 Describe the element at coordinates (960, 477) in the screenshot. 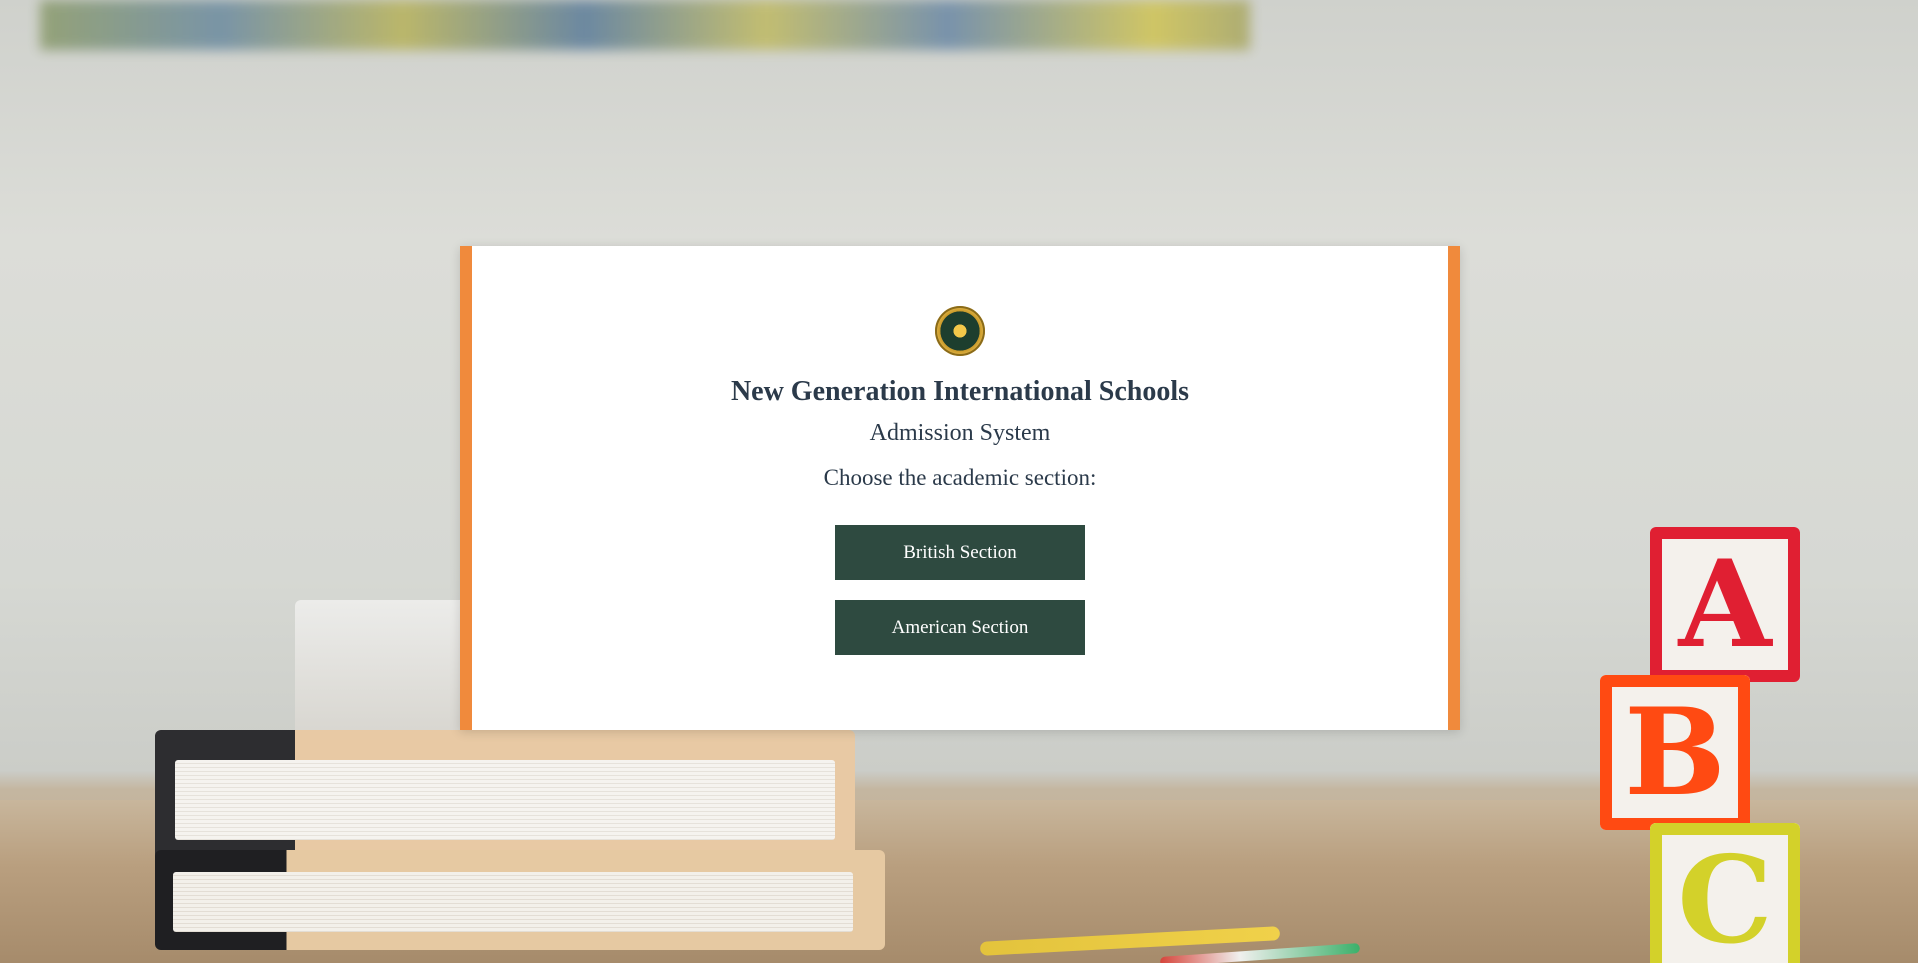

I see `section-prompt: Choose the academic section:` at that location.